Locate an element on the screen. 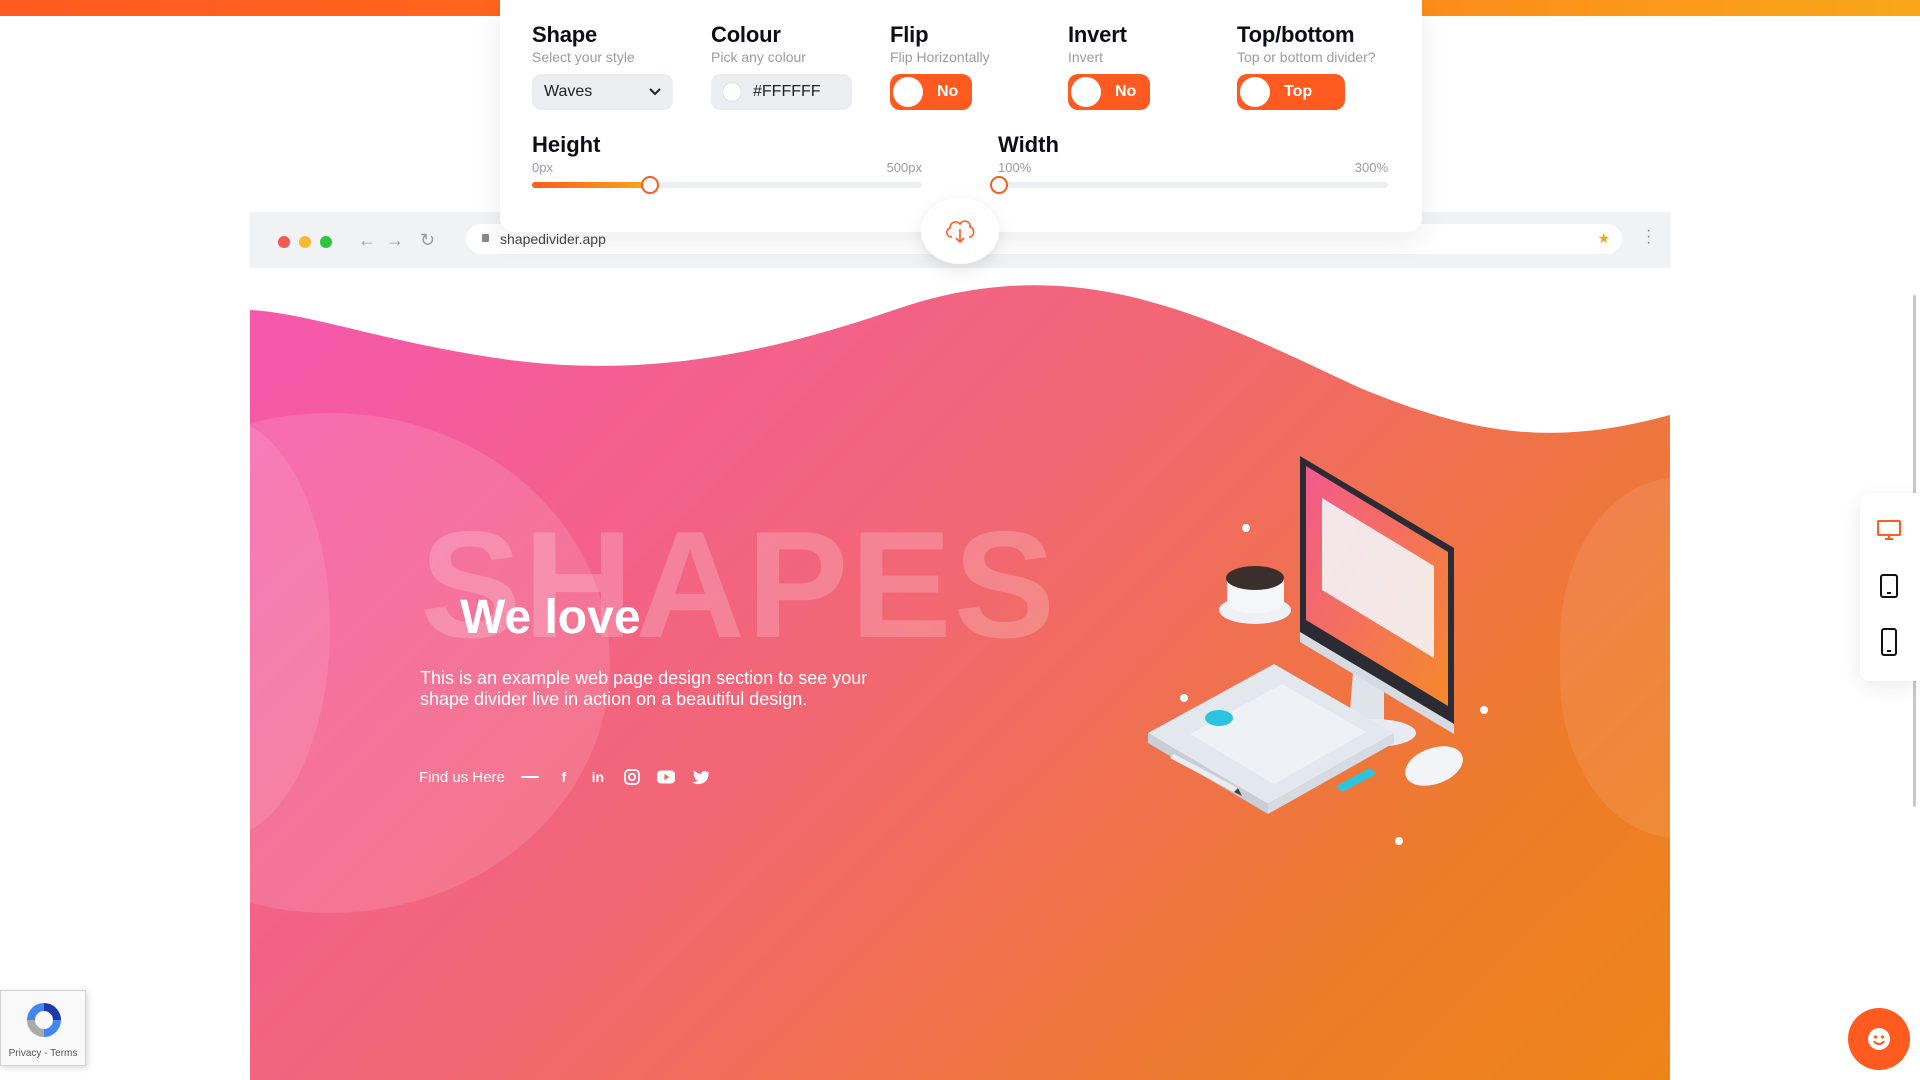 The image size is (1920, 1080). width-slider-group: Width 100% 300% is located at coordinates (1189, 163).